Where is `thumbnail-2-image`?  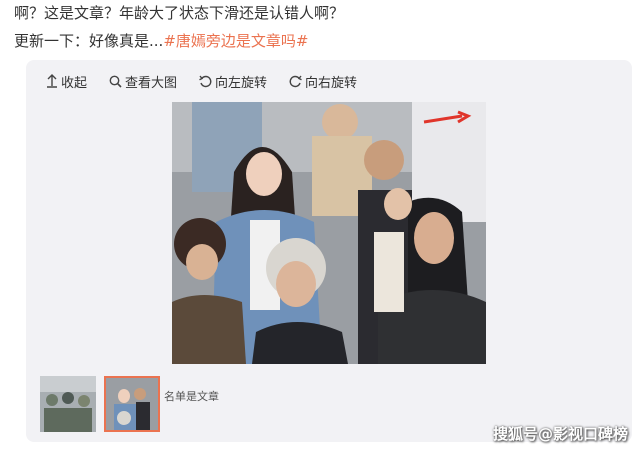 thumbnail-2-image is located at coordinates (132, 404).